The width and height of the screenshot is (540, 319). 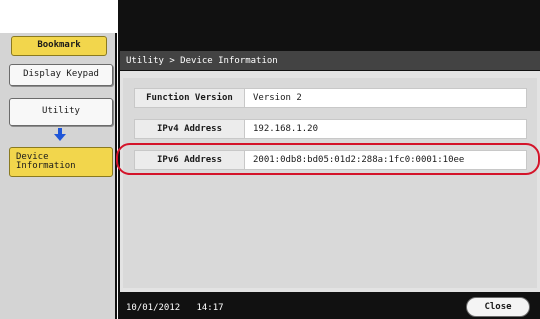 I want to click on device-information-button: Device Information, so click(x=61, y=162).